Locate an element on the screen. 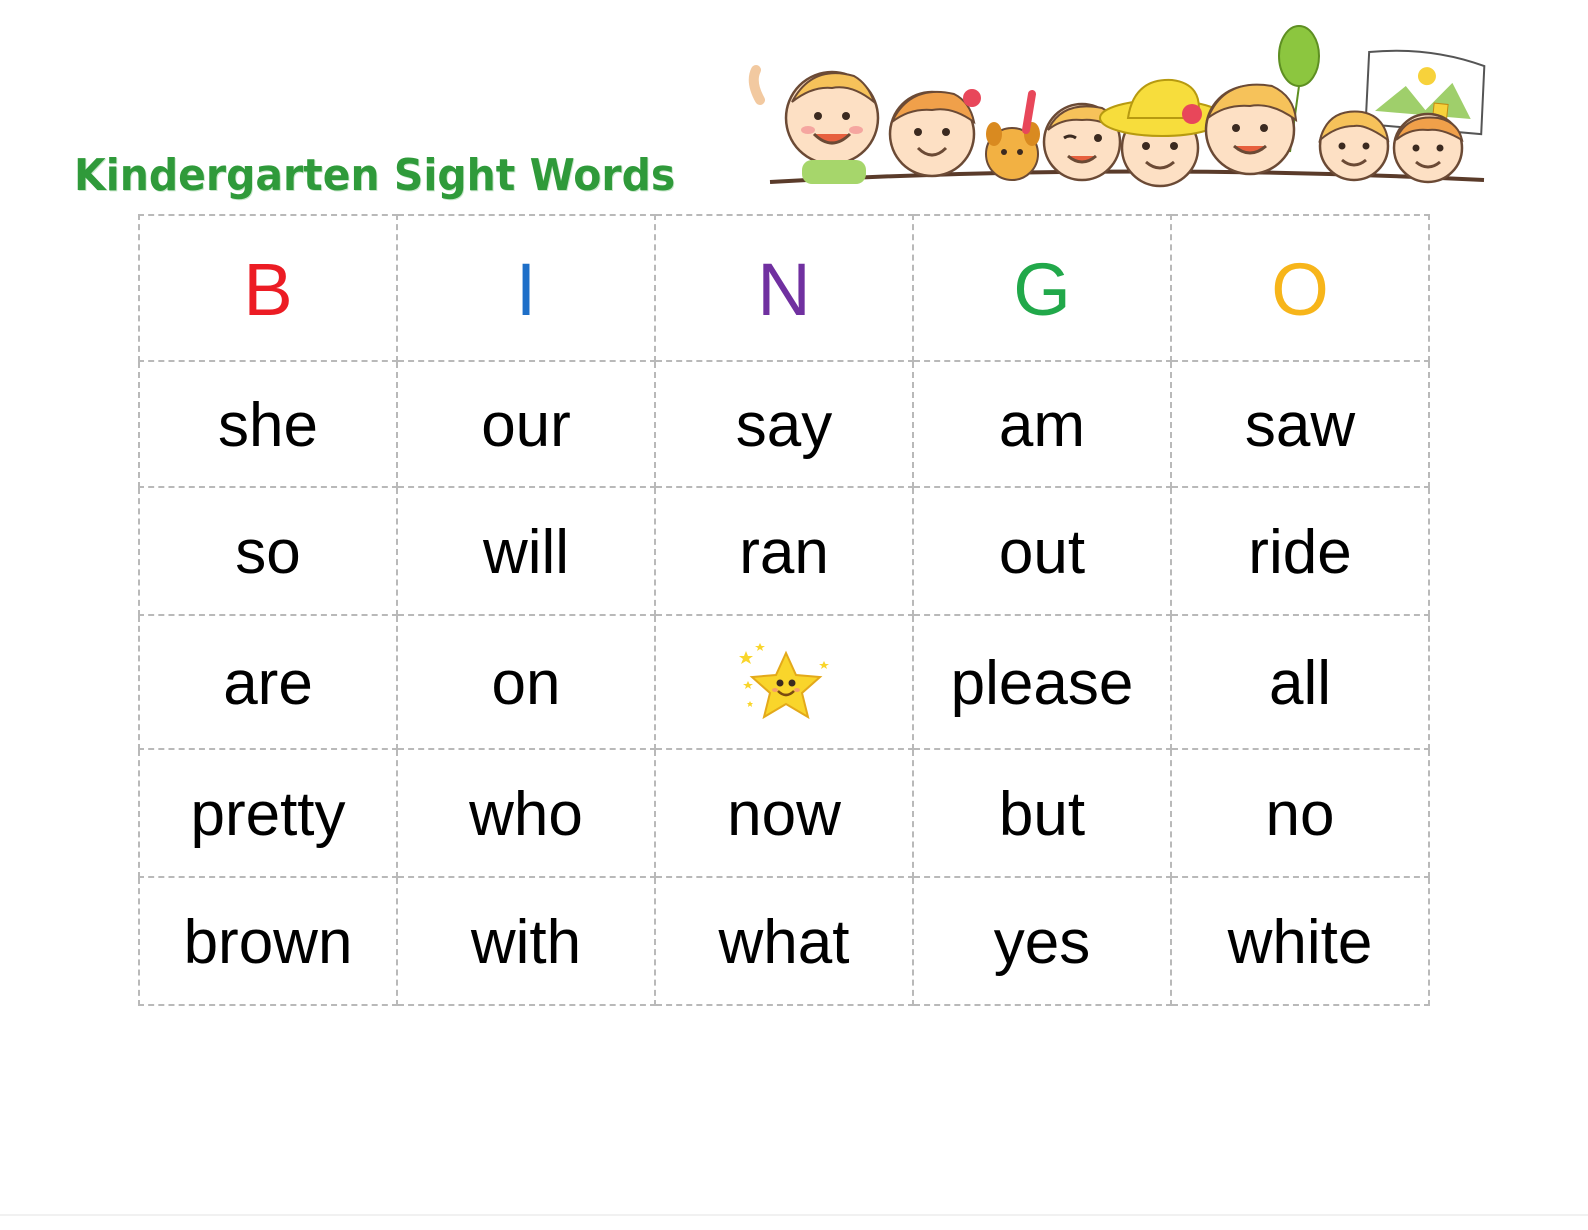 This screenshot has height=1230, width=1588. header-letter: G is located at coordinates (1042, 289).